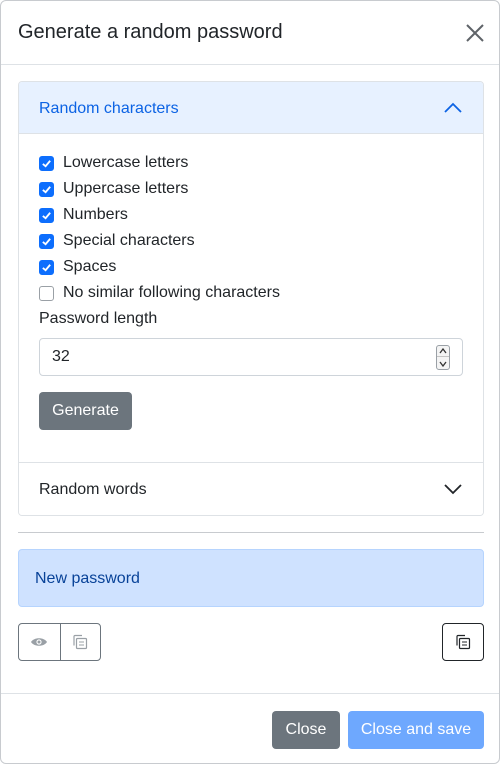 This screenshot has height=764, width=500. I want to click on number-spinner, so click(443, 357).